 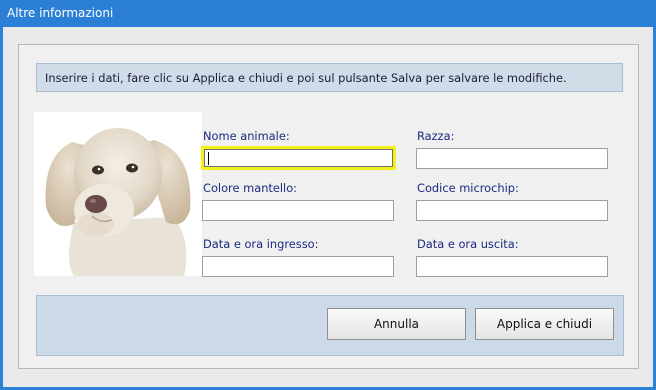 What do you see at coordinates (298, 210) in the screenshot?
I see `colore-mantello-input` at bounding box center [298, 210].